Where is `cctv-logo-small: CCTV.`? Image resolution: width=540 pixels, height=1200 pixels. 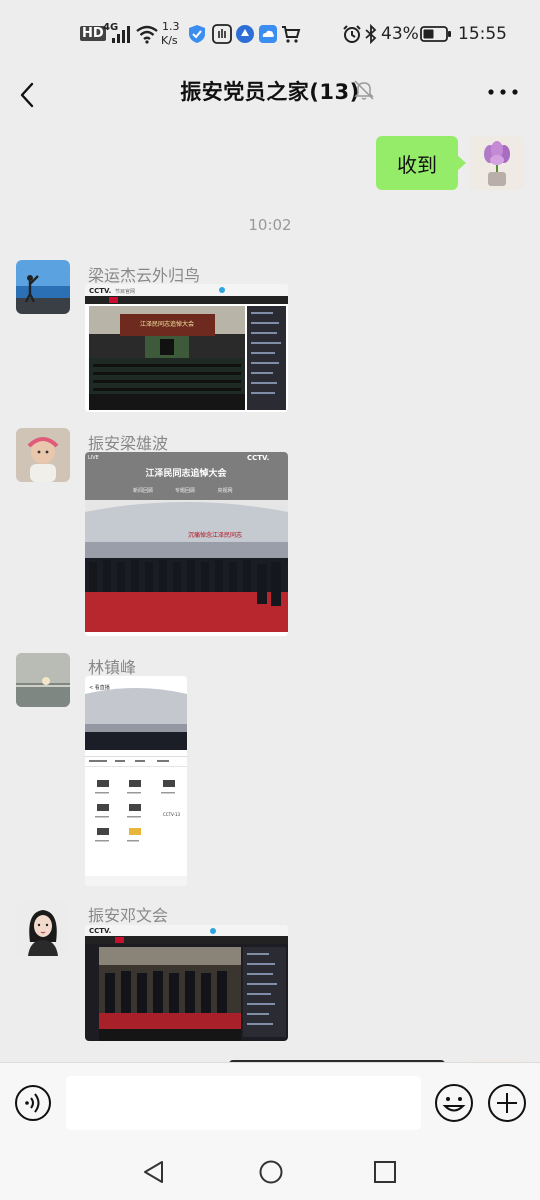
cctv-logo-small: CCTV. is located at coordinates (258, 458).